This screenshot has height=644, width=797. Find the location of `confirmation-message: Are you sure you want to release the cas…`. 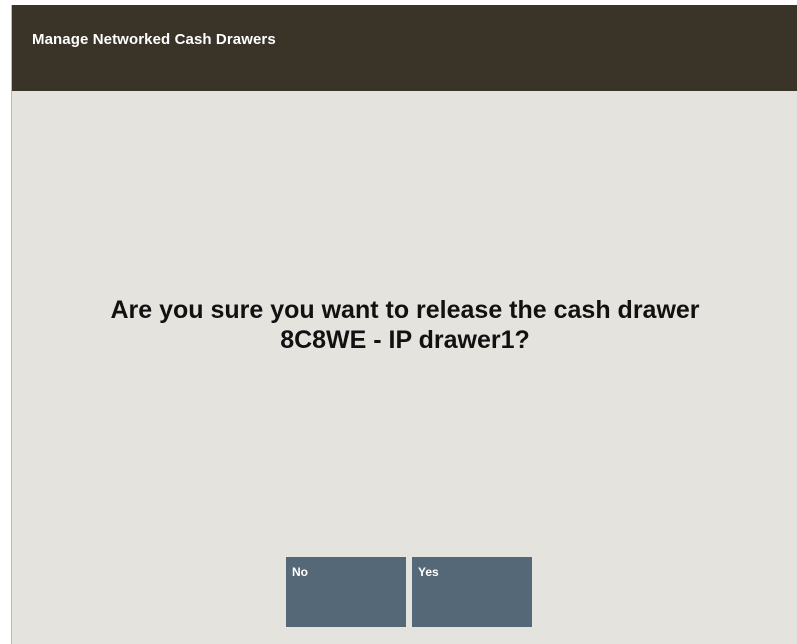

confirmation-message: Are you sure you want to release the cas… is located at coordinates (404, 325).